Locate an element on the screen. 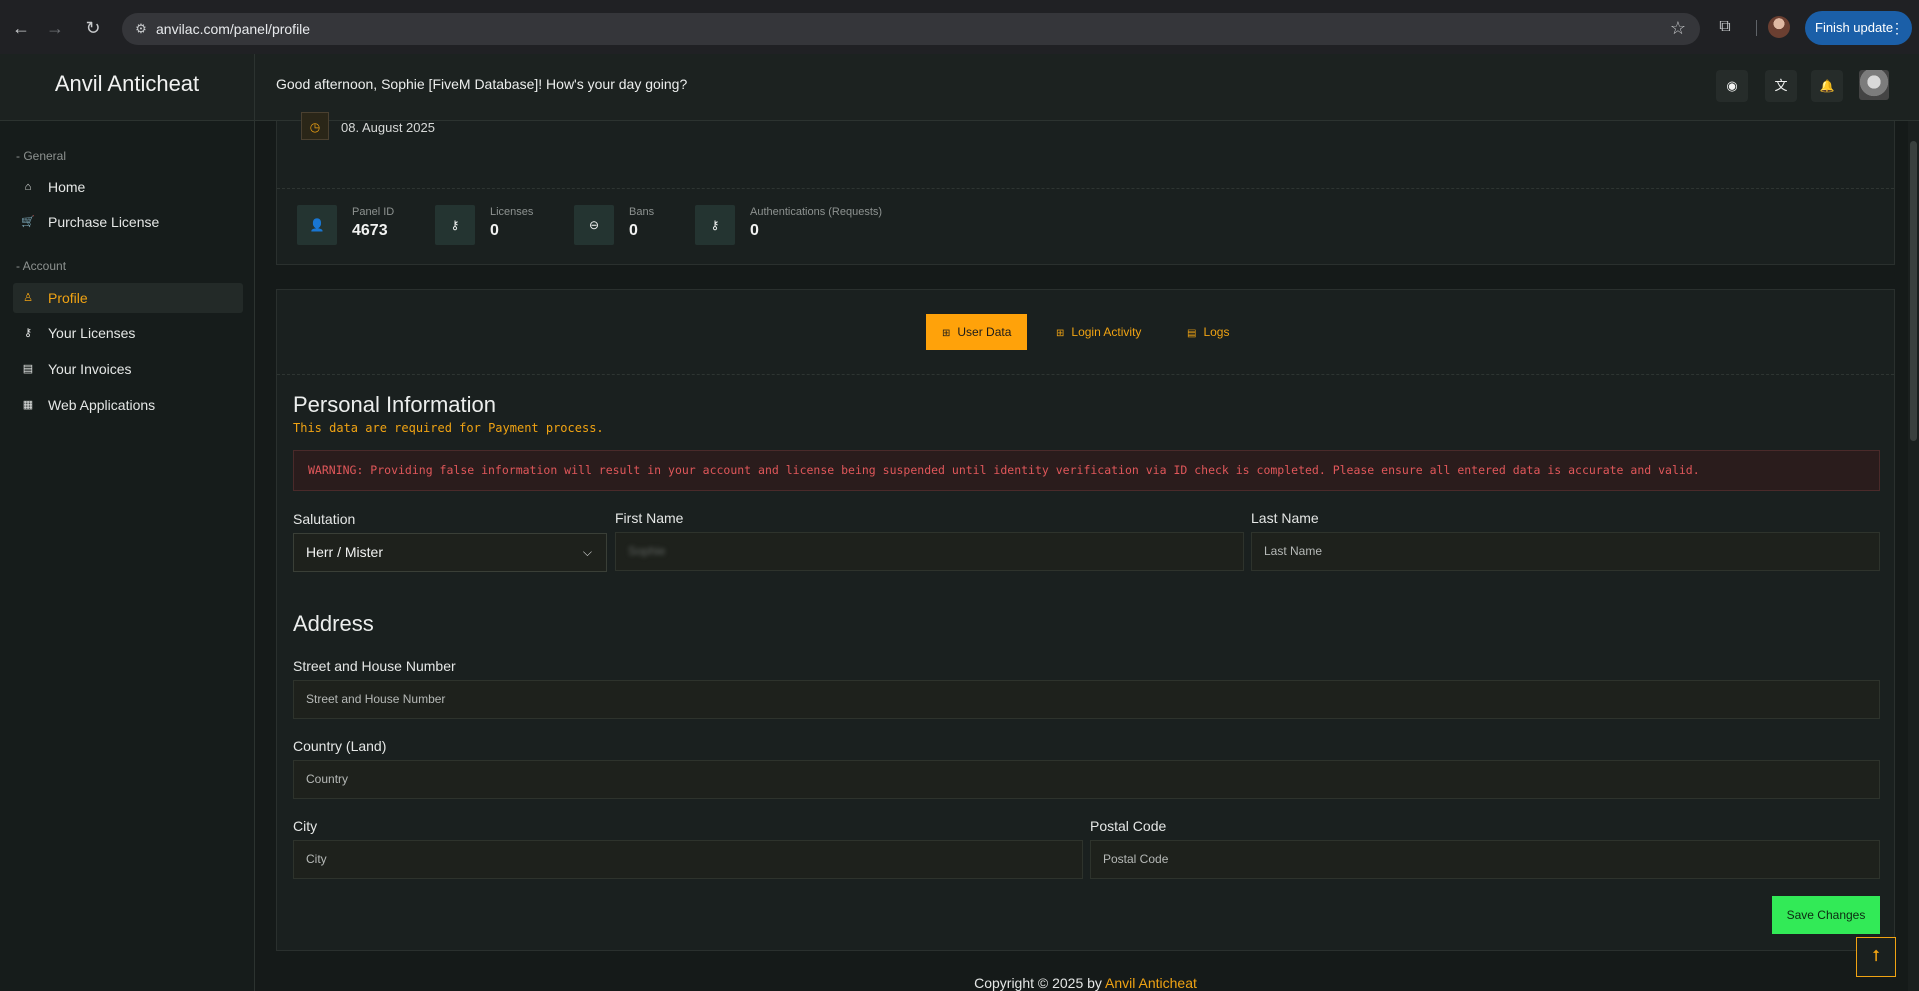 The image size is (1919, 991). sidebar-item-label: Profile is located at coordinates (68, 298).